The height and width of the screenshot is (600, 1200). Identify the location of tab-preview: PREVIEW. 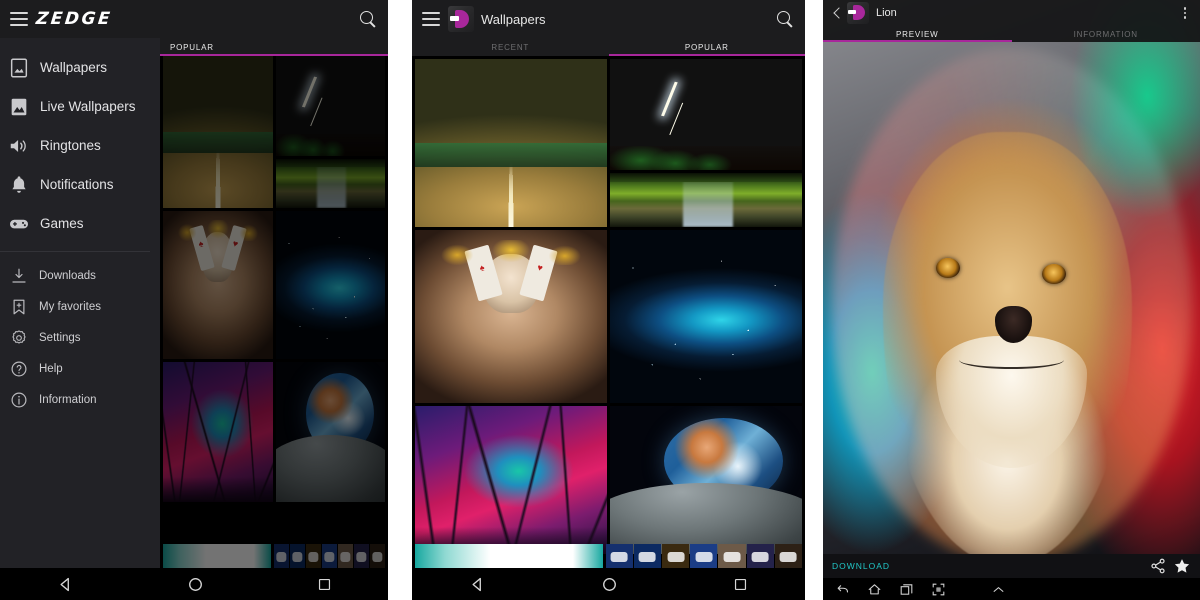
(917, 34).